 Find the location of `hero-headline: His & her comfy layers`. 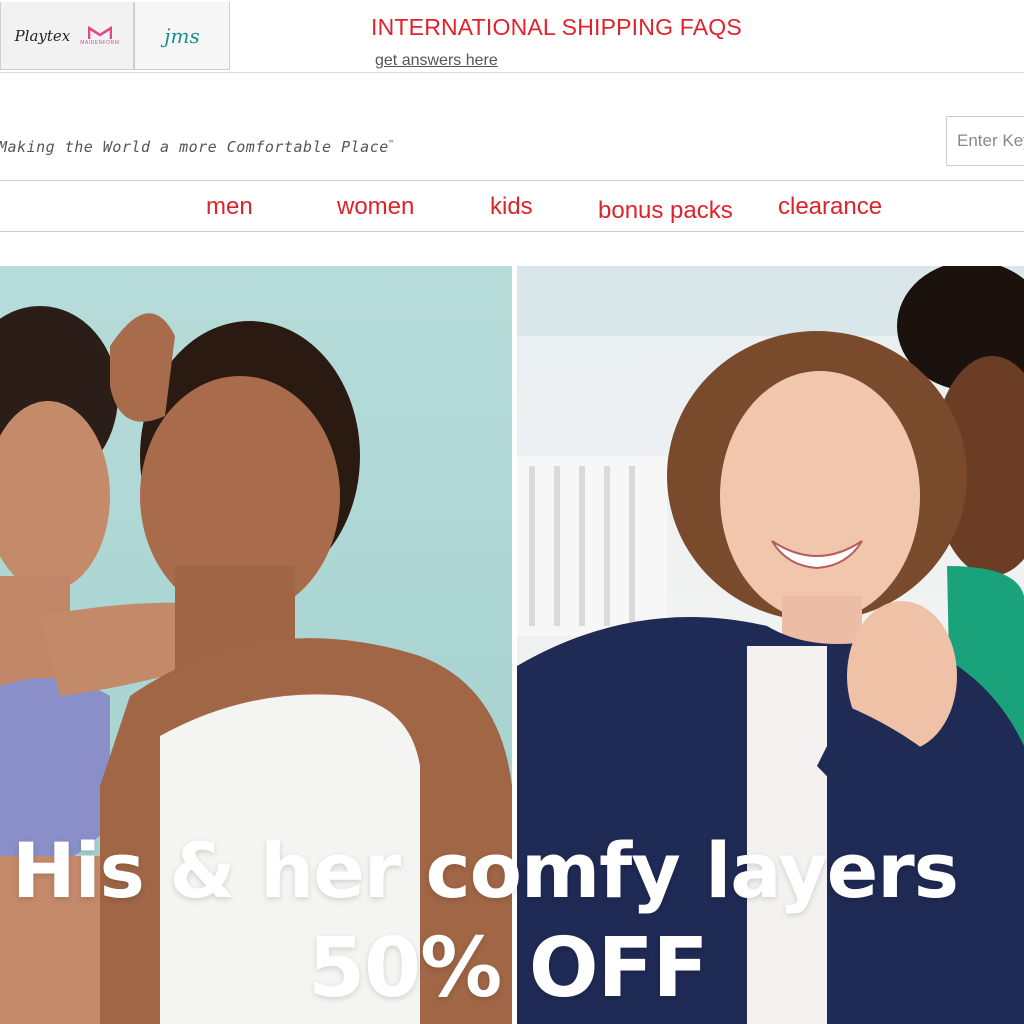

hero-headline: His & her comfy layers is located at coordinates (485, 870).